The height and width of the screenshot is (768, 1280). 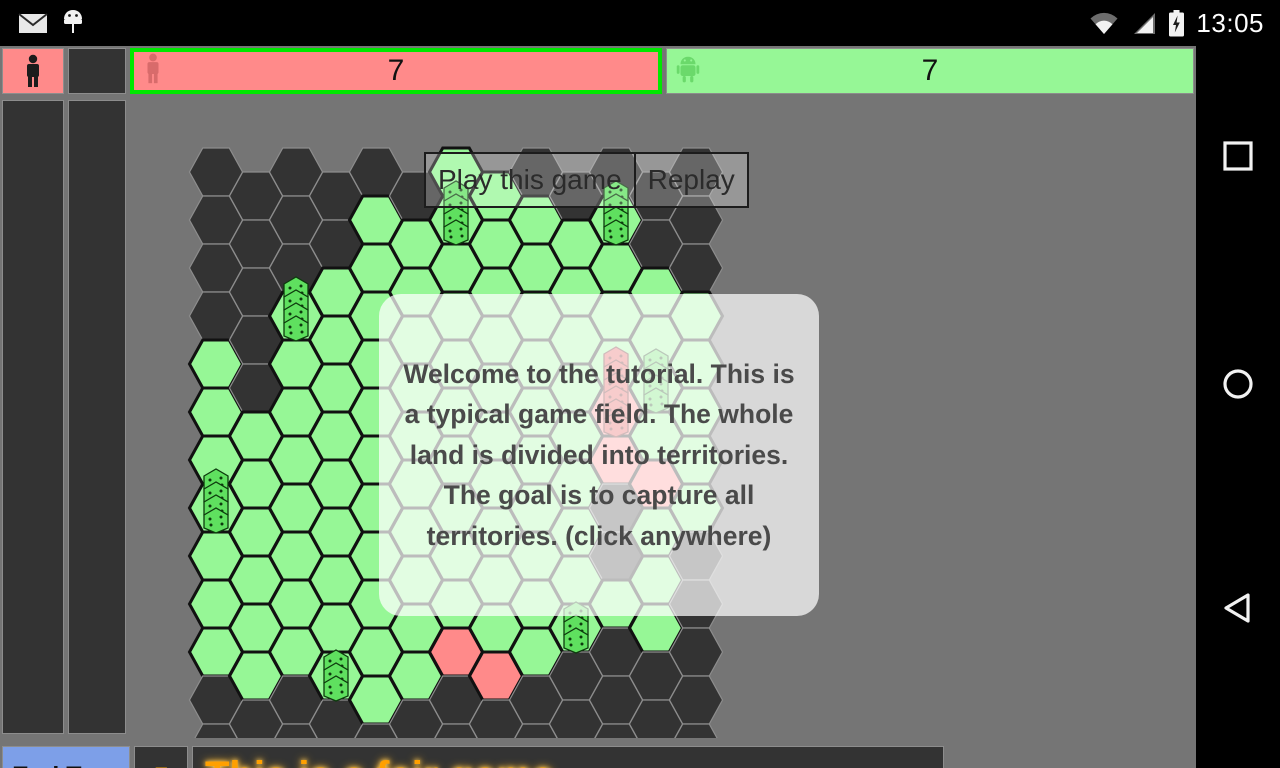 What do you see at coordinates (1104, 23) in the screenshot?
I see `wifi-icon` at bounding box center [1104, 23].